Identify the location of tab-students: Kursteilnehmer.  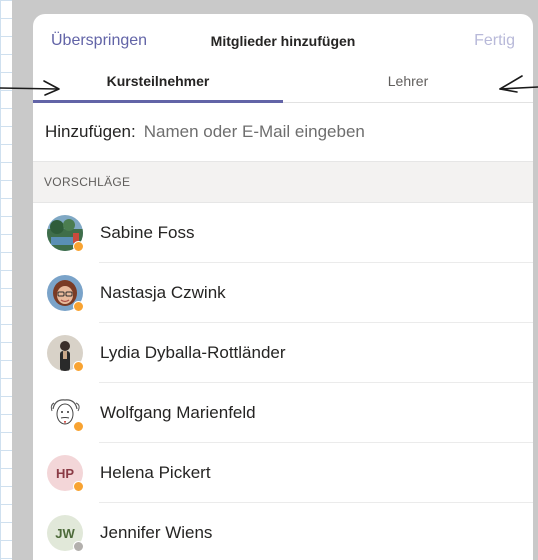
(158, 83).